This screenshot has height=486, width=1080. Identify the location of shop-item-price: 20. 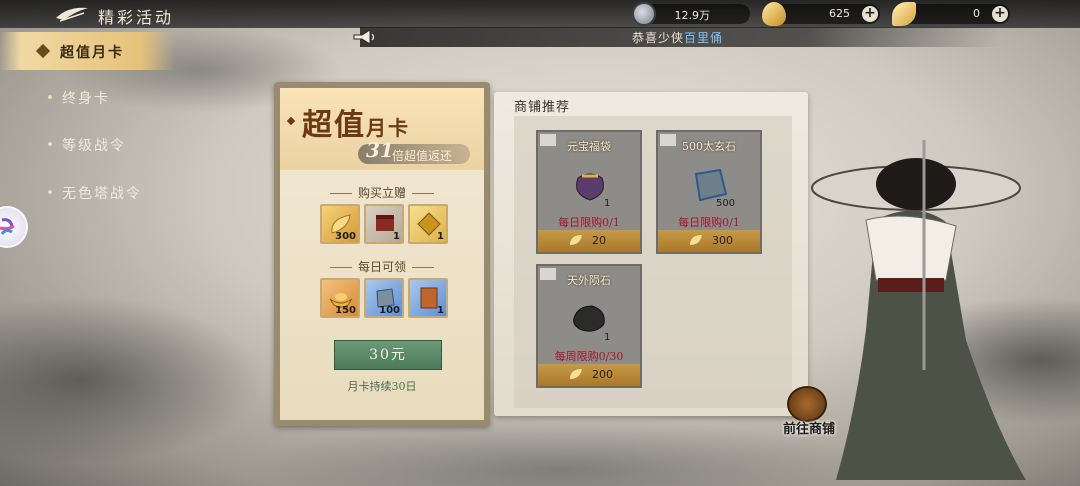
(599, 240).